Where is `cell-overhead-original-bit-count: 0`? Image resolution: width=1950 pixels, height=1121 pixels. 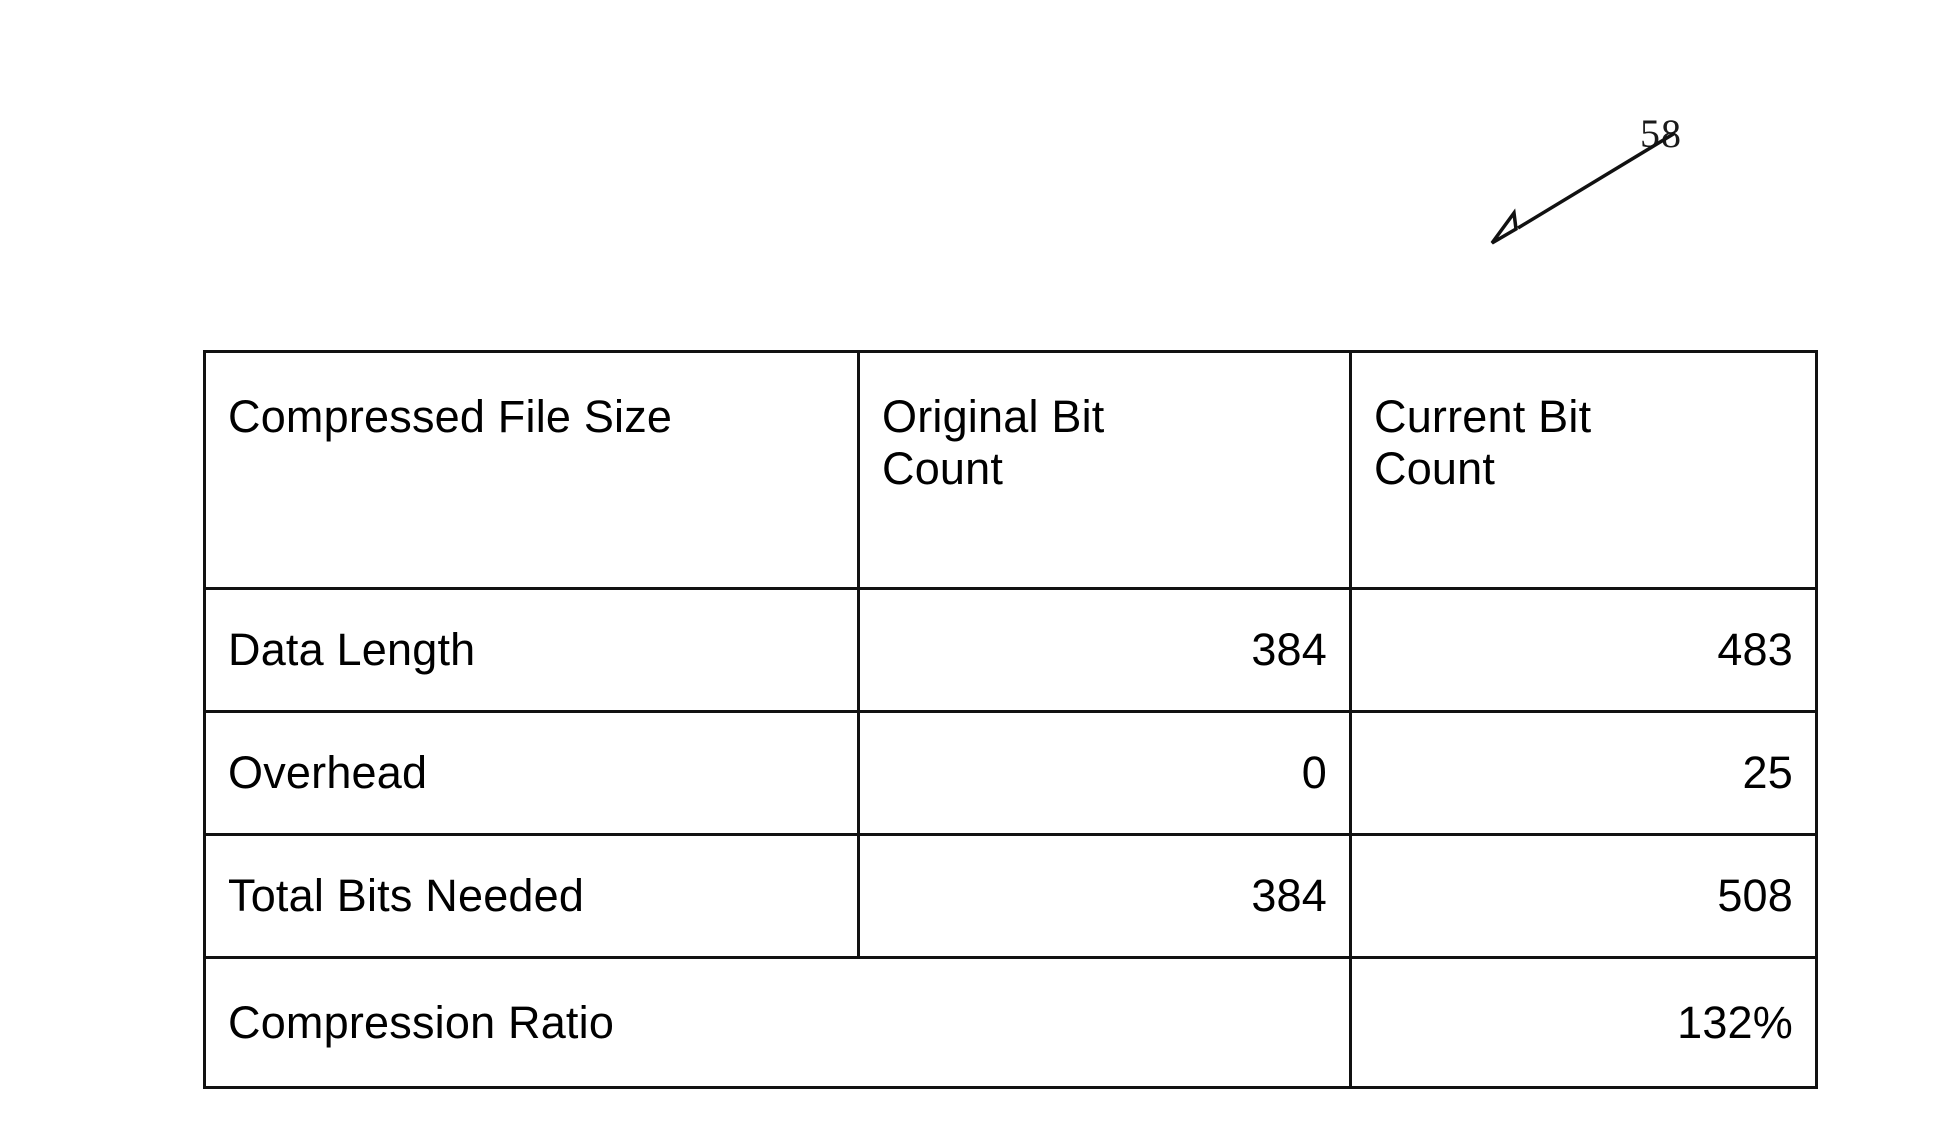
cell-overhead-original-bit-count: 0 is located at coordinates (1104, 773).